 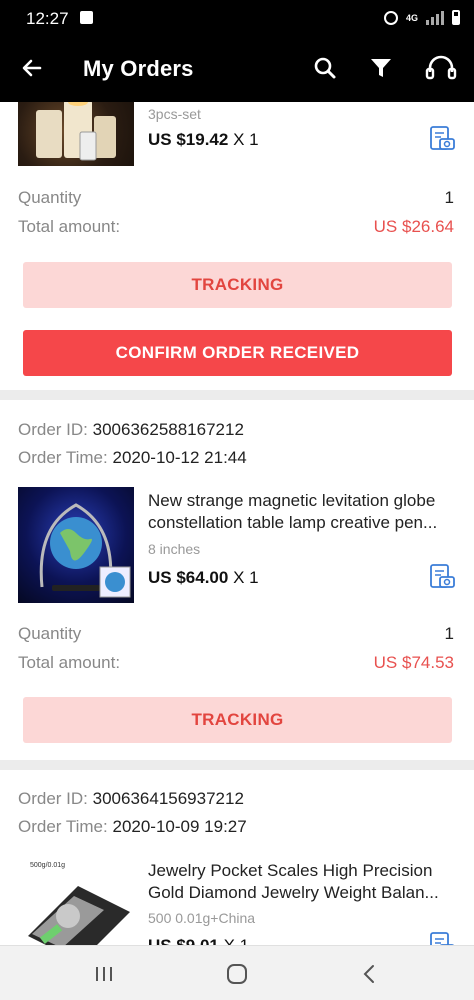 I want to click on page-title: My Orders, so click(x=138, y=68).